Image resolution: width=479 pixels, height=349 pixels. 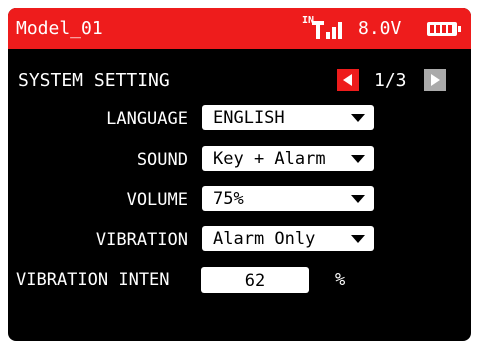 I want to click on model-name: Model_01, so click(x=59, y=28).